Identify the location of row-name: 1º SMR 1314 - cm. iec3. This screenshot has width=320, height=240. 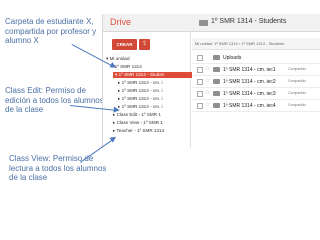
(249, 94).